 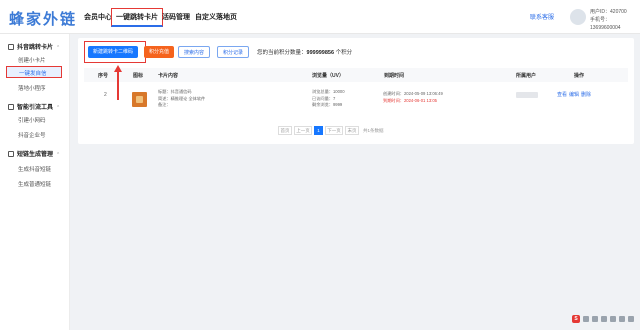 What do you see at coordinates (194, 52) in the screenshot?
I see `search-content-button: 搜索内容` at bounding box center [194, 52].